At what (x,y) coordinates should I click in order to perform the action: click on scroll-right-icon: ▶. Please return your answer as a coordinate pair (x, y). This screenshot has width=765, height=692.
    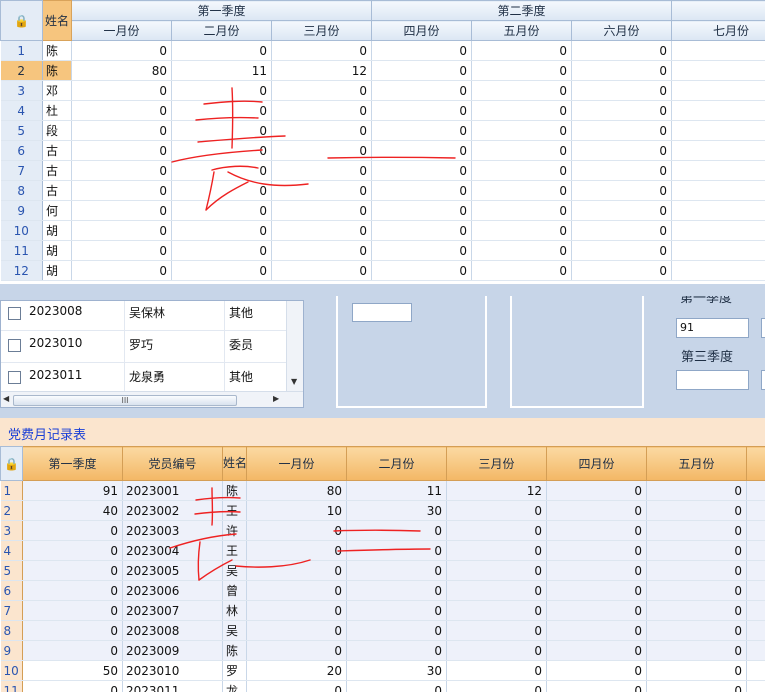
    Looking at the image, I should click on (276, 398).